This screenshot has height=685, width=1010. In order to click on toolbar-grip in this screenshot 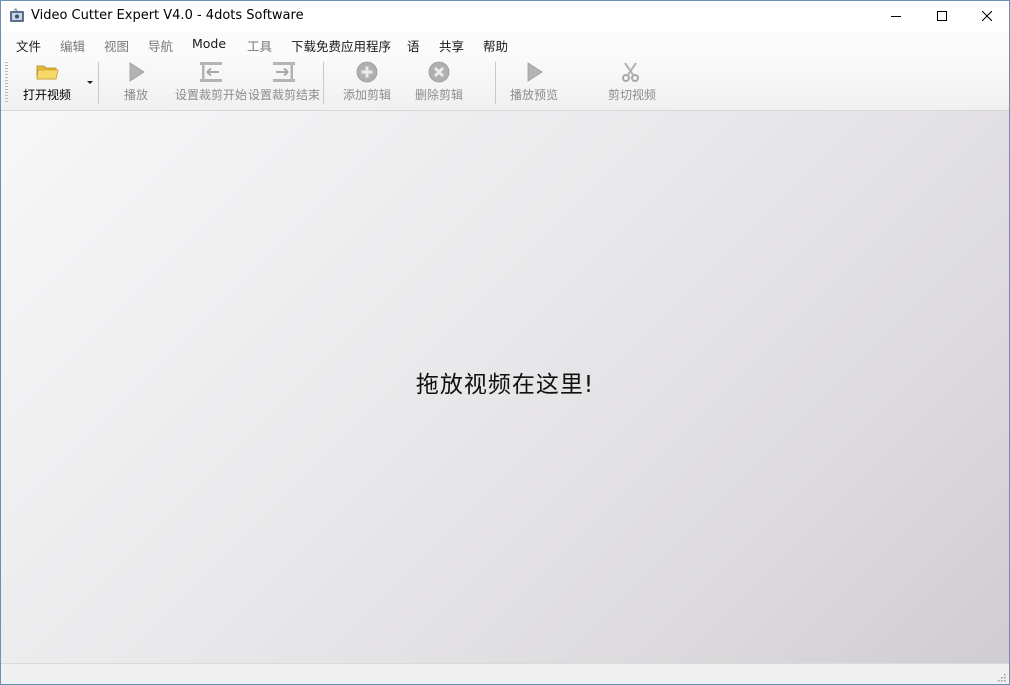, I will do `click(6, 83)`.